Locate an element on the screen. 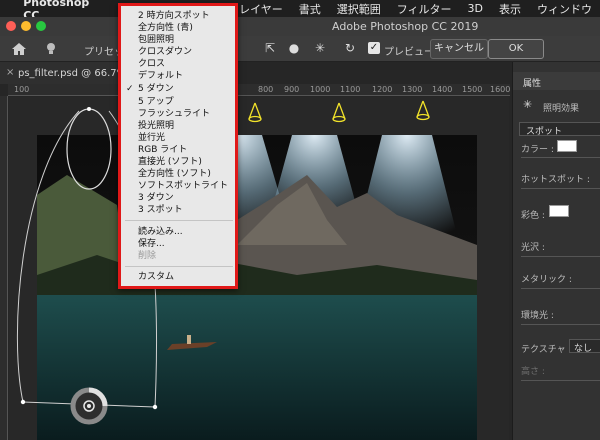 The height and width of the screenshot is (440, 600). home-icon is located at coordinates (19, 49).